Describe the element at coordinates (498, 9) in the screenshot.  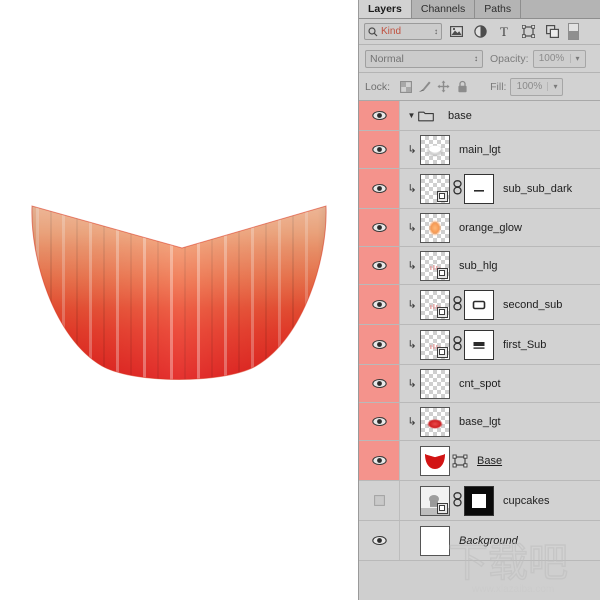
I see `tab-paths: Paths` at that location.